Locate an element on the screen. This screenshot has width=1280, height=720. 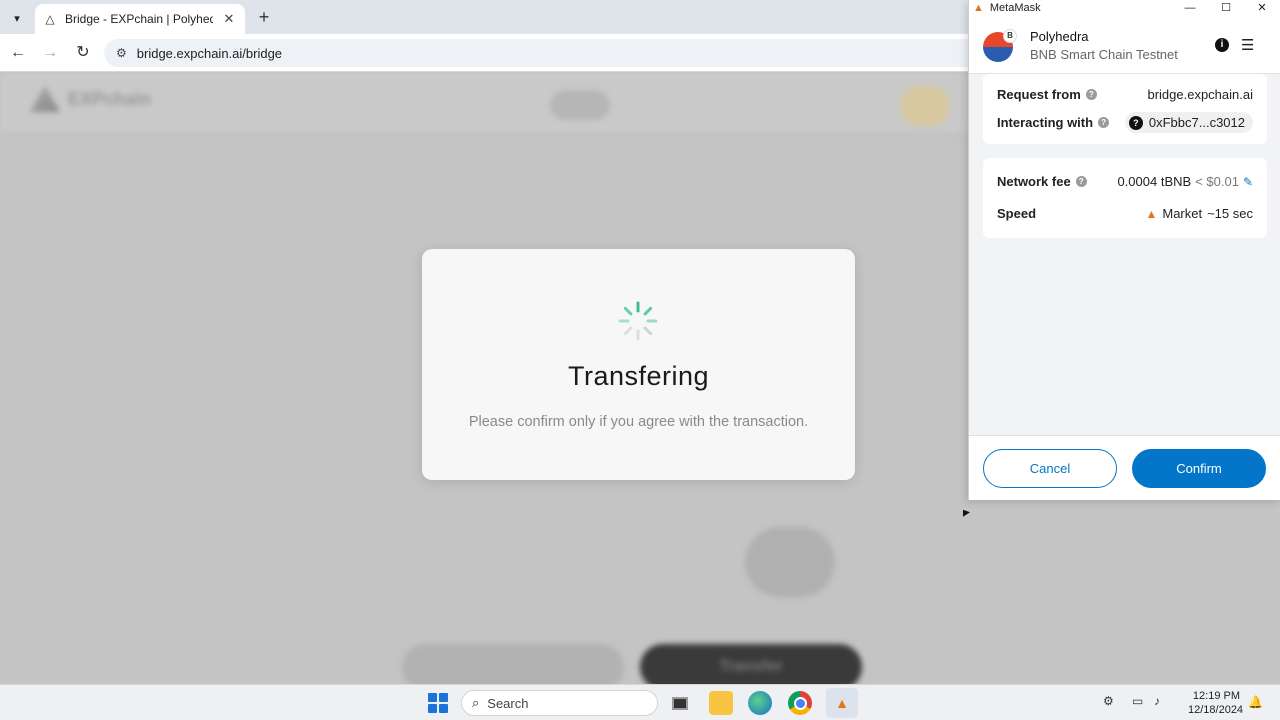
reload-icon: ↻ is located at coordinates (83, 53).